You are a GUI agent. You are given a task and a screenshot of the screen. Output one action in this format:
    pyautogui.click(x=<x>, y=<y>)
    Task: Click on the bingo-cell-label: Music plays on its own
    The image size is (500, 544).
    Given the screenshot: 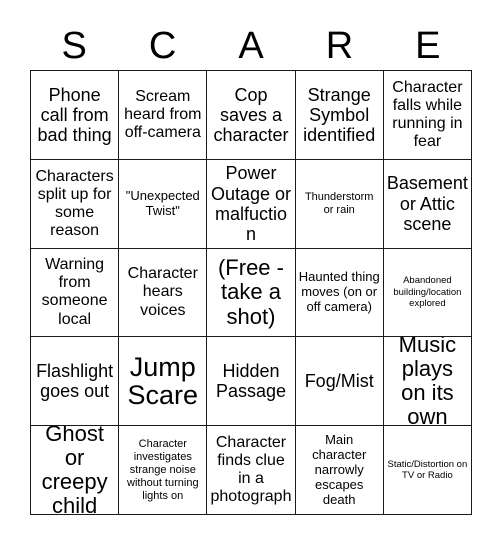 What is the action you would take?
    pyautogui.click(x=427, y=382)
    